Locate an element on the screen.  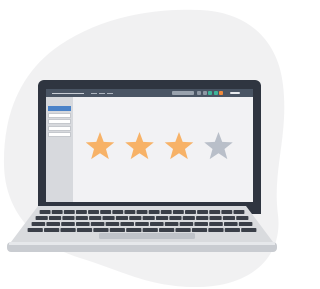
trackpad is located at coordinates (147, 236).